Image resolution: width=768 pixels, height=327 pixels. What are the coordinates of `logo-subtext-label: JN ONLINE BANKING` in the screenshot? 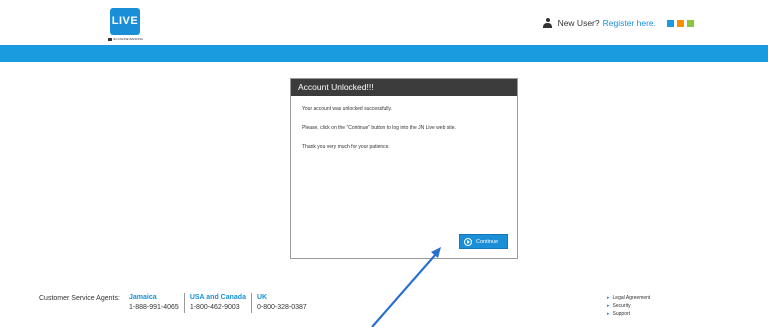 It's located at (128, 39).